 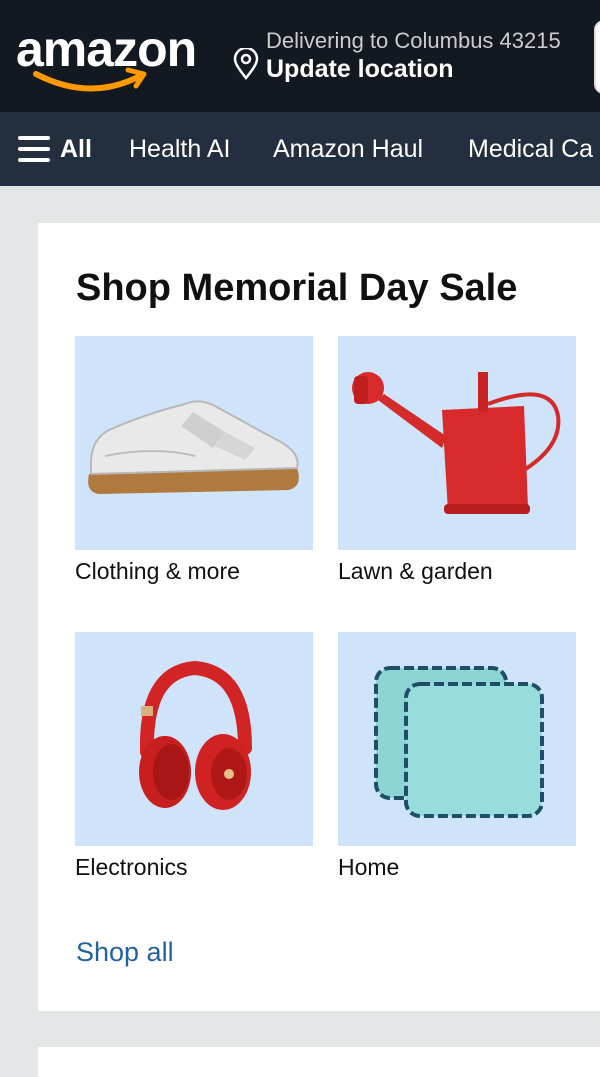 I want to click on sneaker-icon, so click(x=194, y=443).